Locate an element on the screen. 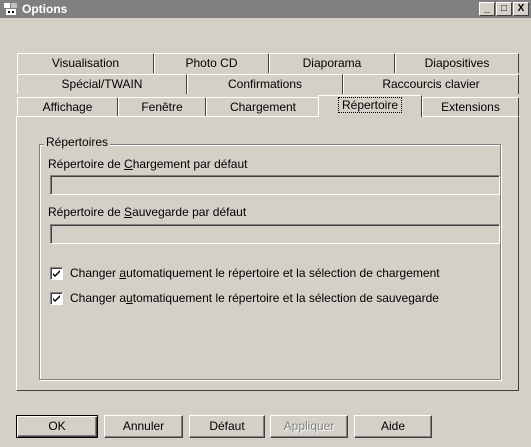  default-button: Défaut is located at coordinates (227, 426).